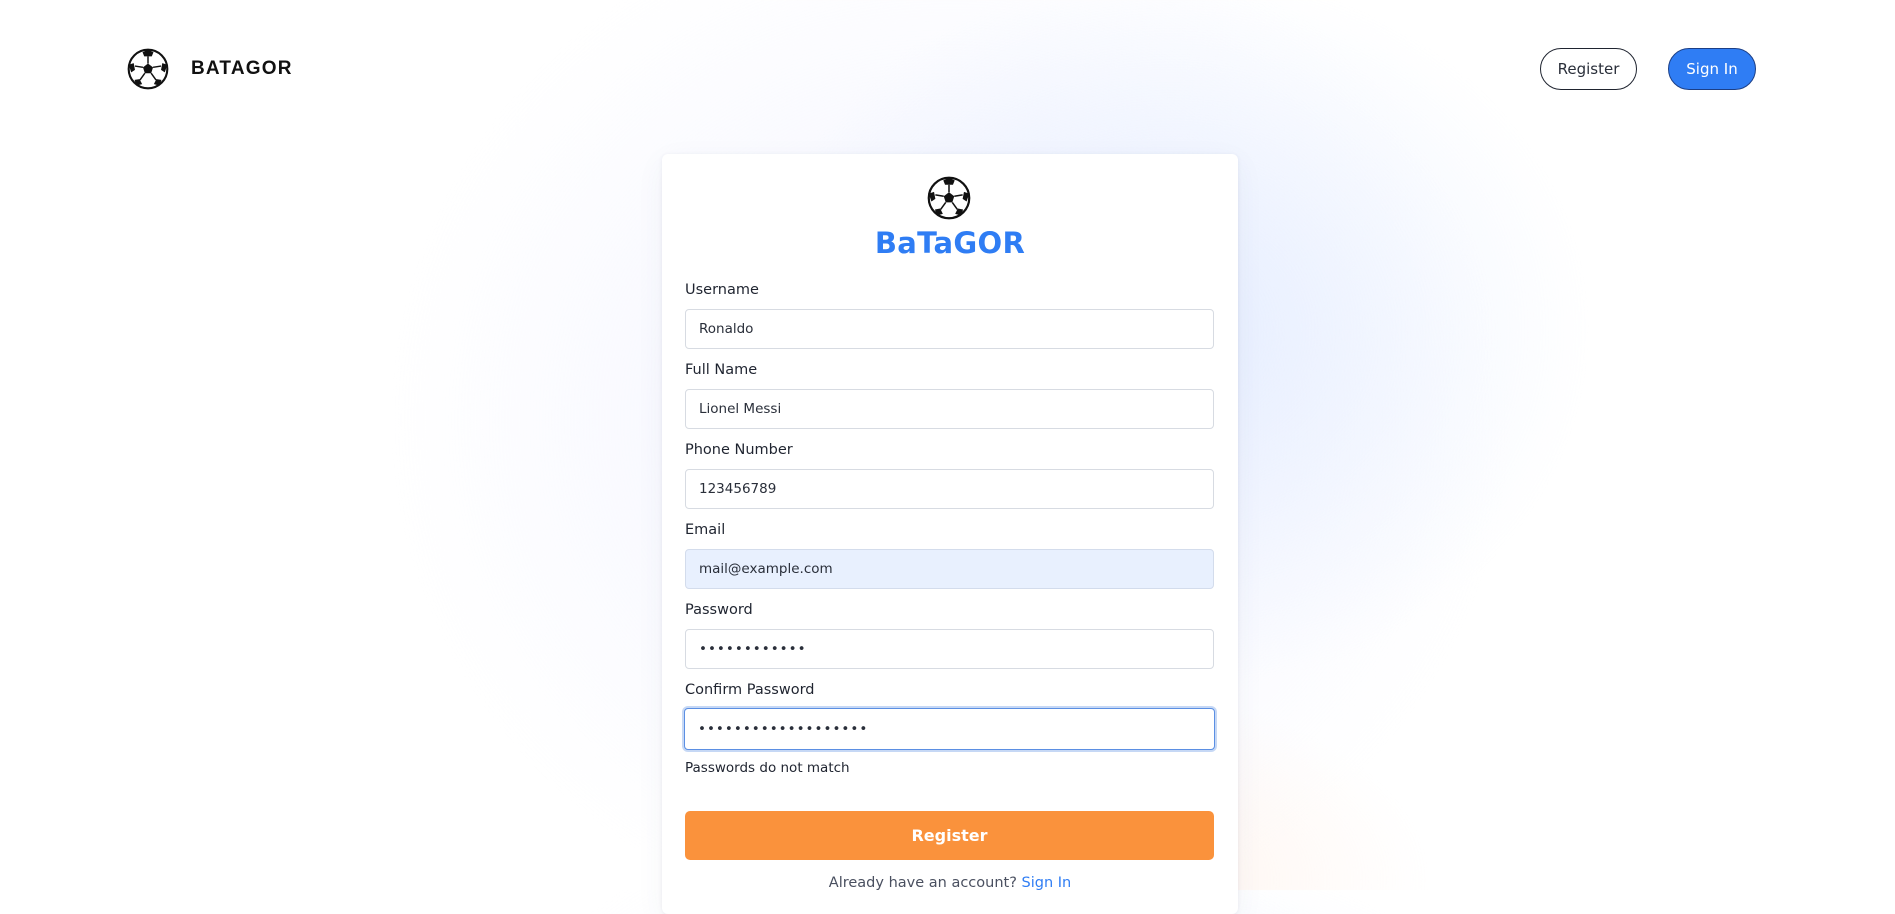  Describe the element at coordinates (719, 610) in the screenshot. I see `password-label: Password` at that location.